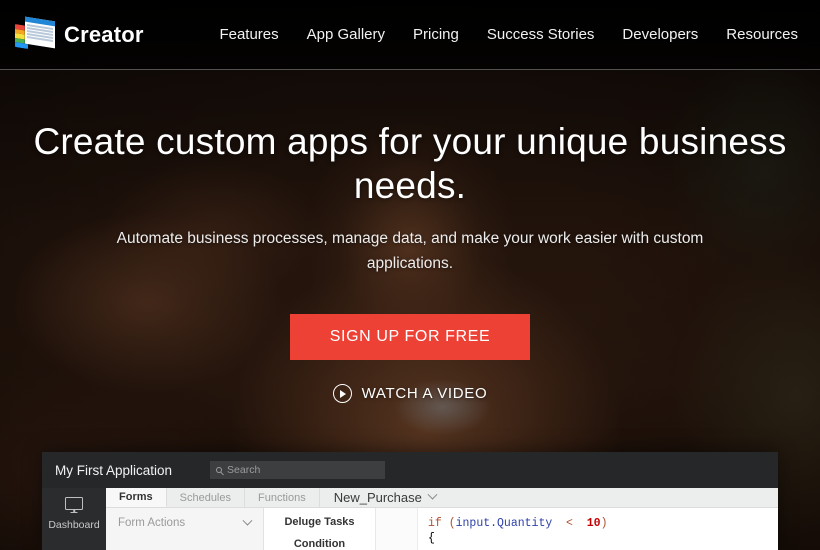 This screenshot has width=820, height=550. I want to click on nav-item-resources: Resources, so click(762, 34).